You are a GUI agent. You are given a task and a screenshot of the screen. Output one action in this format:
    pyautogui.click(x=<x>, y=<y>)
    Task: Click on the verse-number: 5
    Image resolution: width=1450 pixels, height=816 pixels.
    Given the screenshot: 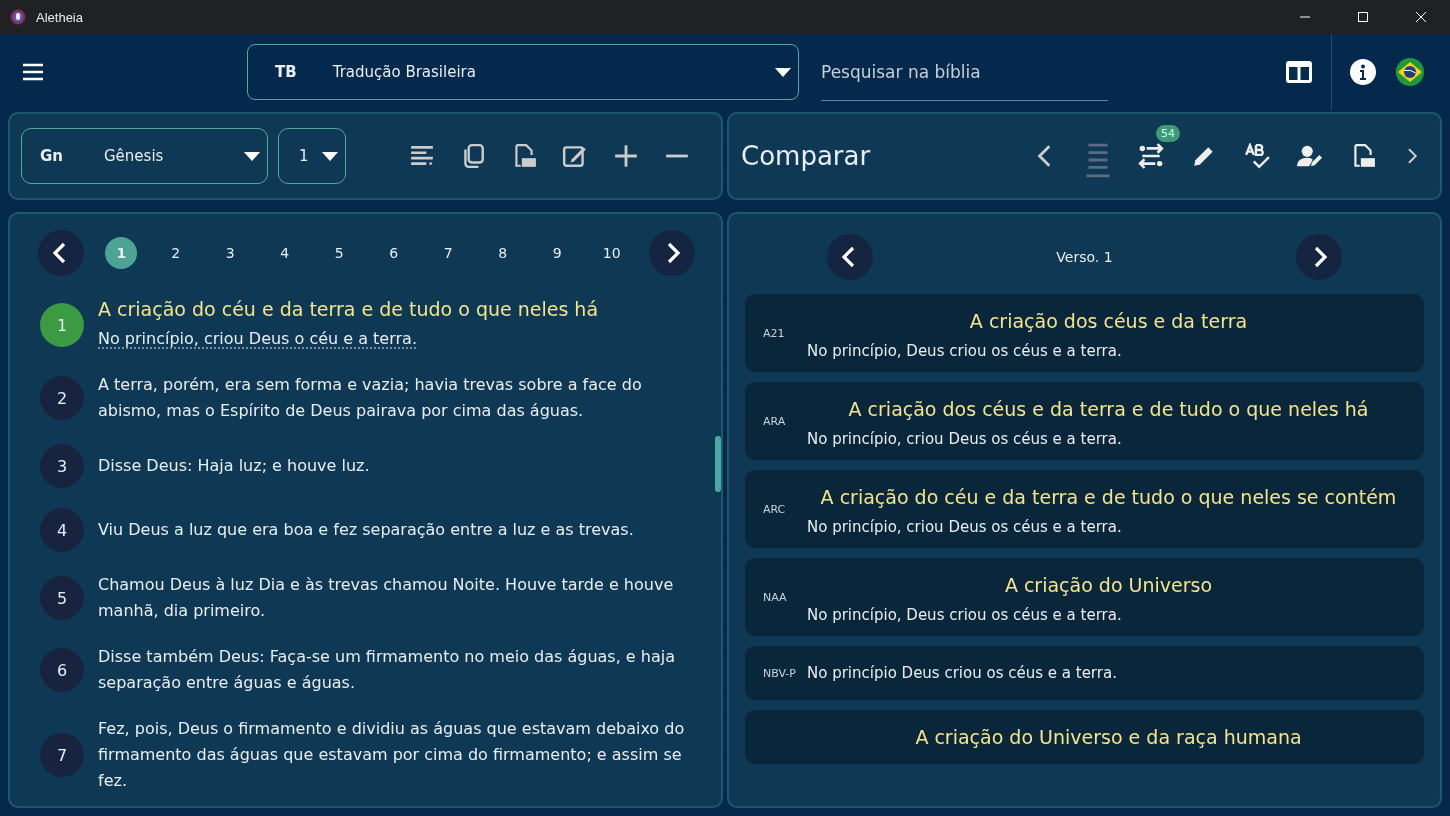 What is the action you would take?
    pyautogui.click(x=62, y=598)
    